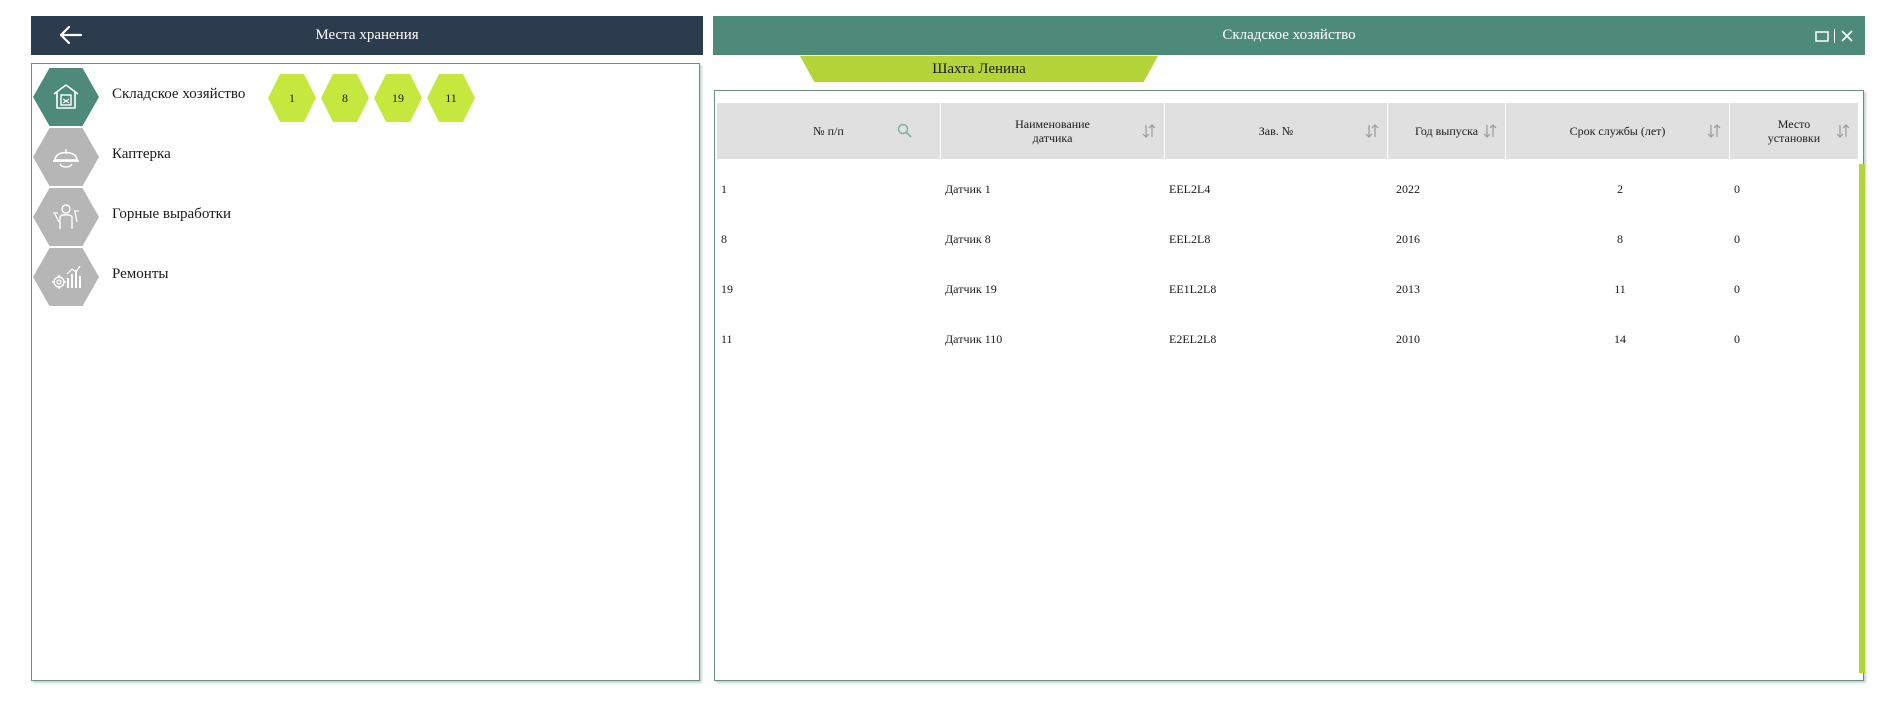 The image size is (1879, 703). I want to click on cell-number: 11, so click(727, 338).